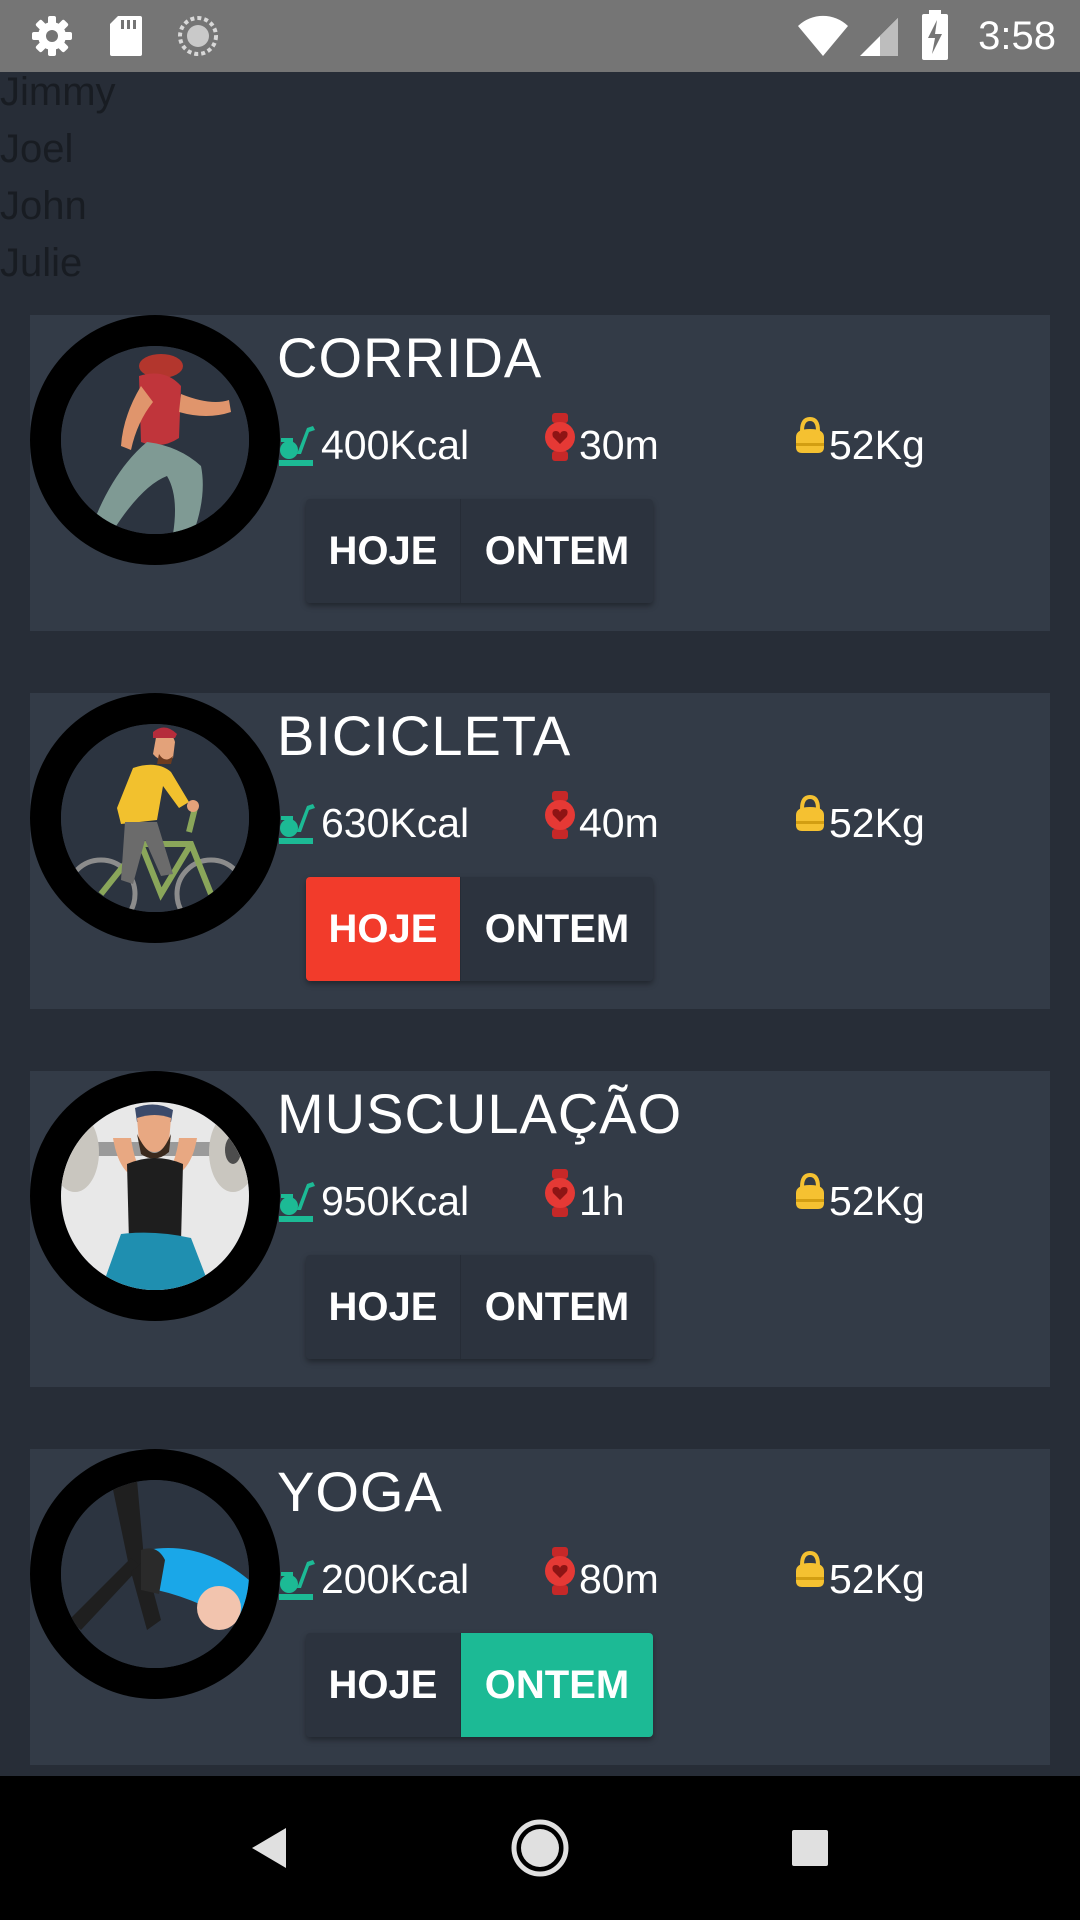 This screenshot has width=1080, height=1920. Describe the element at coordinates (410, 357) in the screenshot. I see `activity-title: CORRIDA` at that location.